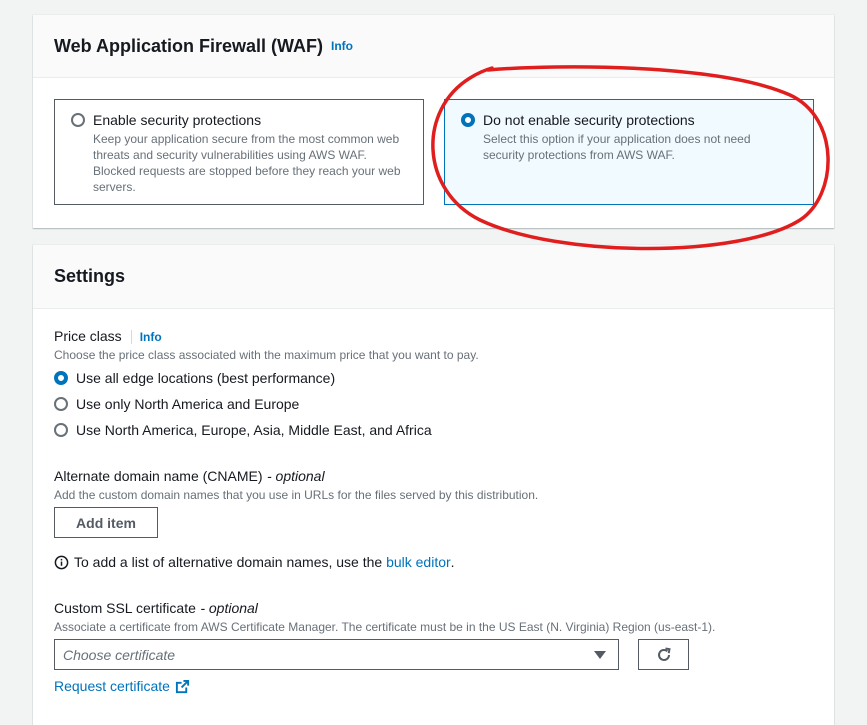  Describe the element at coordinates (88, 336) in the screenshot. I see `price-class-label: Price class` at that location.